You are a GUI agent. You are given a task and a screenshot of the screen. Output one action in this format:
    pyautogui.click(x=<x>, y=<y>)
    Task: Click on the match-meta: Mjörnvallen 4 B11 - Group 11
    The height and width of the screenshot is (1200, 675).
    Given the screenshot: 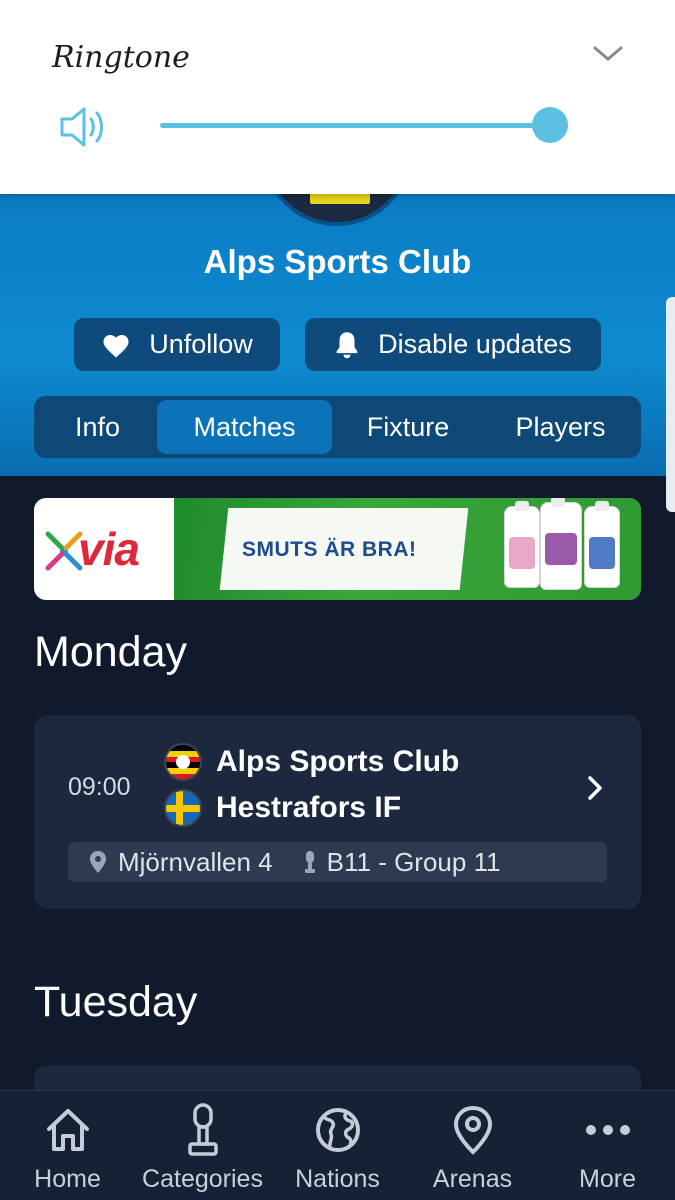 What is the action you would take?
    pyautogui.click(x=337, y=862)
    